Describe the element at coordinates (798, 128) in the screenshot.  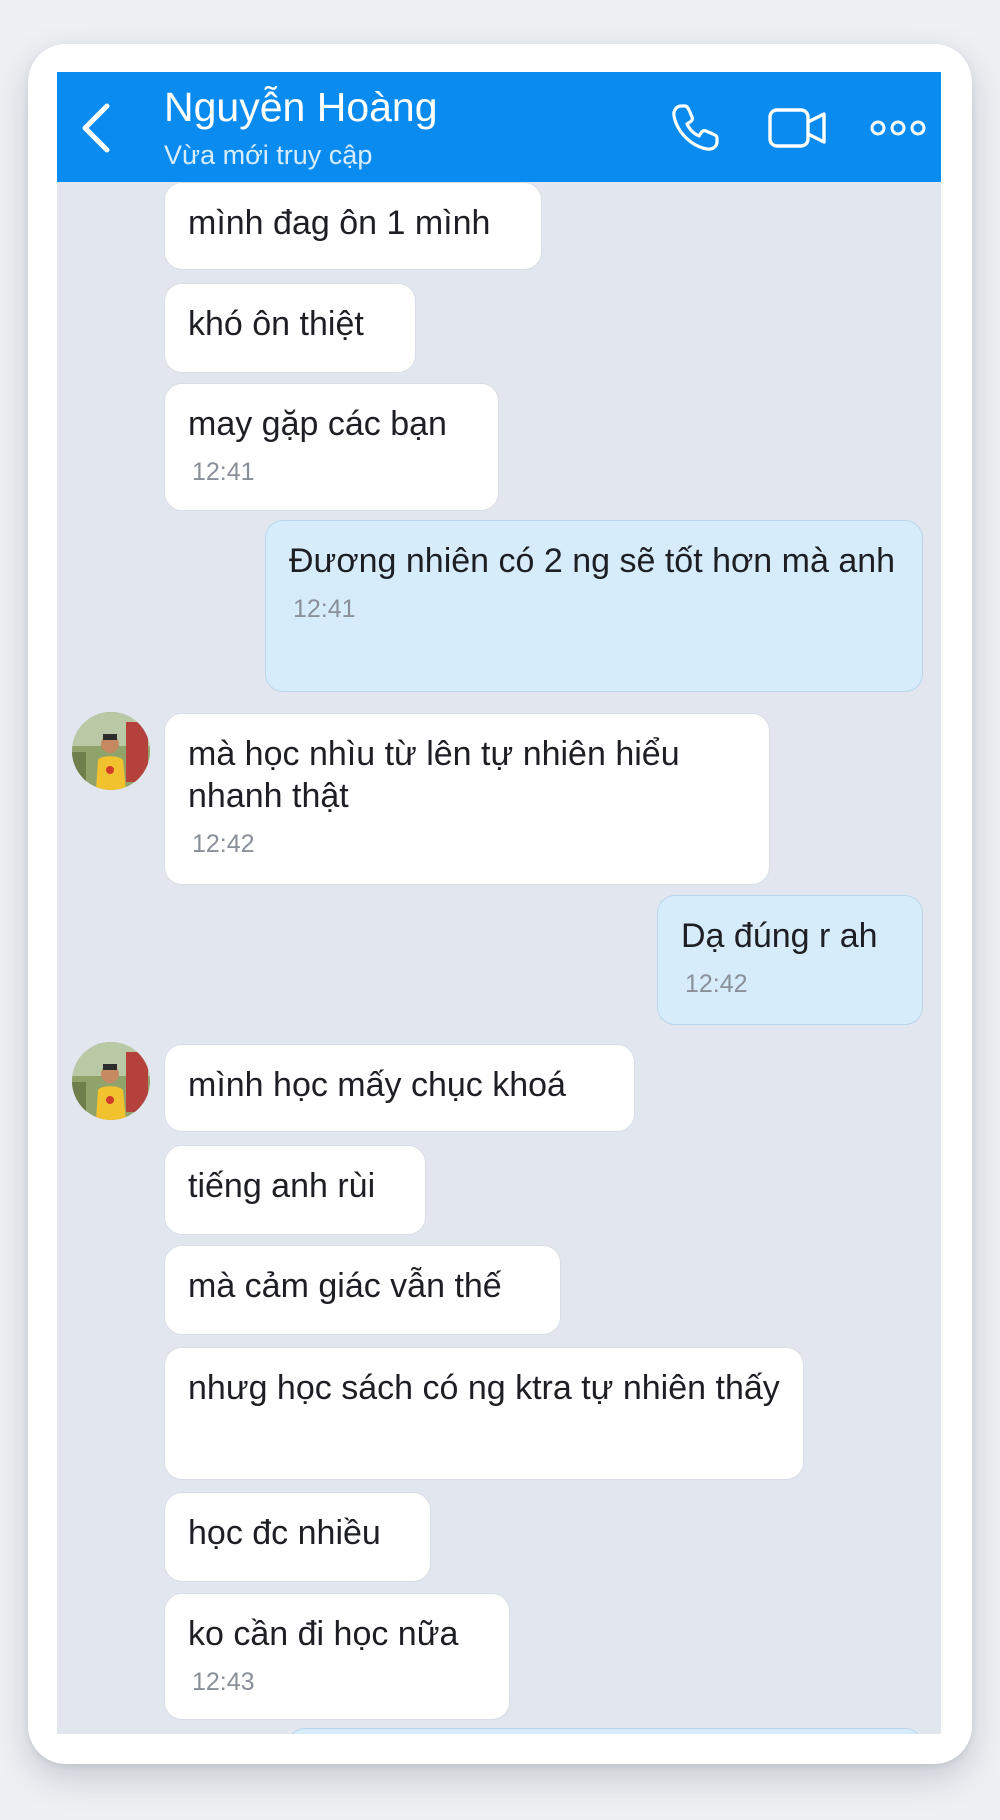
I see `video-camera-icon` at that location.